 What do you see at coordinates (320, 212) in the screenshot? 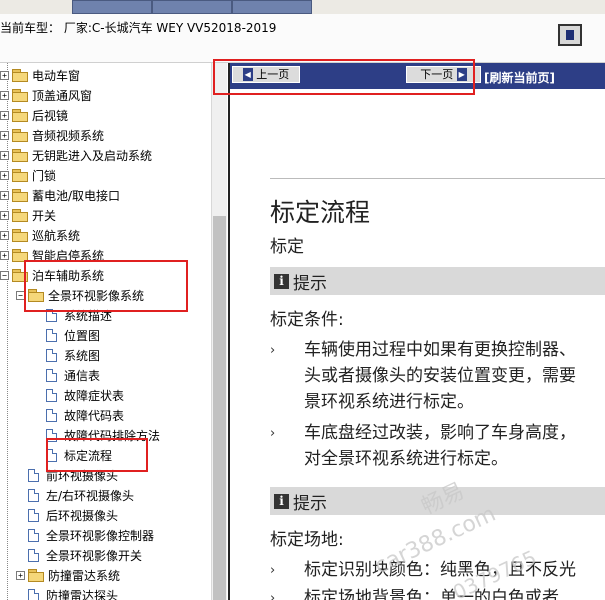
I see `page-title: 标定流程` at bounding box center [320, 212].